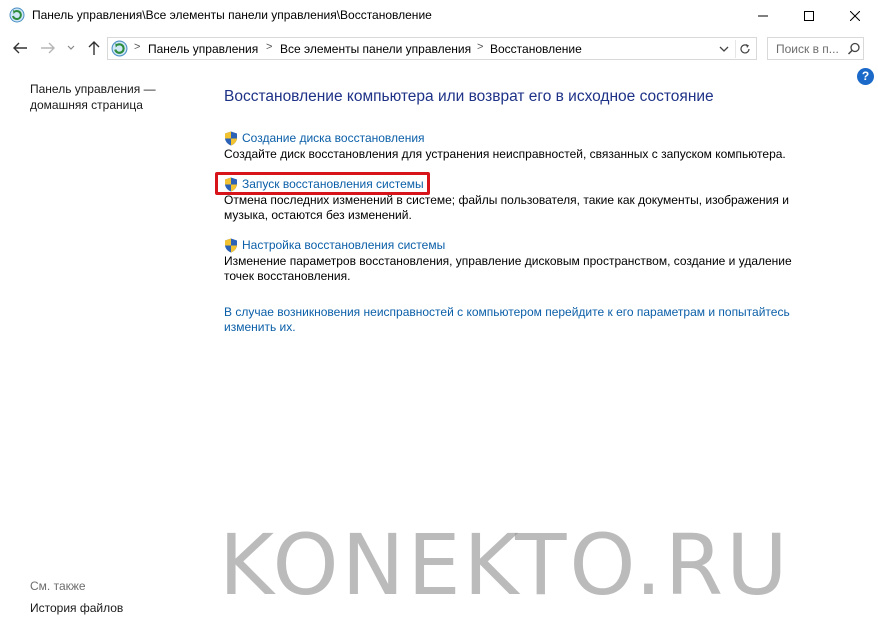  I want to click on sidebar-control-panel-home: Панель управления — домашняя страница, so click(93, 97).